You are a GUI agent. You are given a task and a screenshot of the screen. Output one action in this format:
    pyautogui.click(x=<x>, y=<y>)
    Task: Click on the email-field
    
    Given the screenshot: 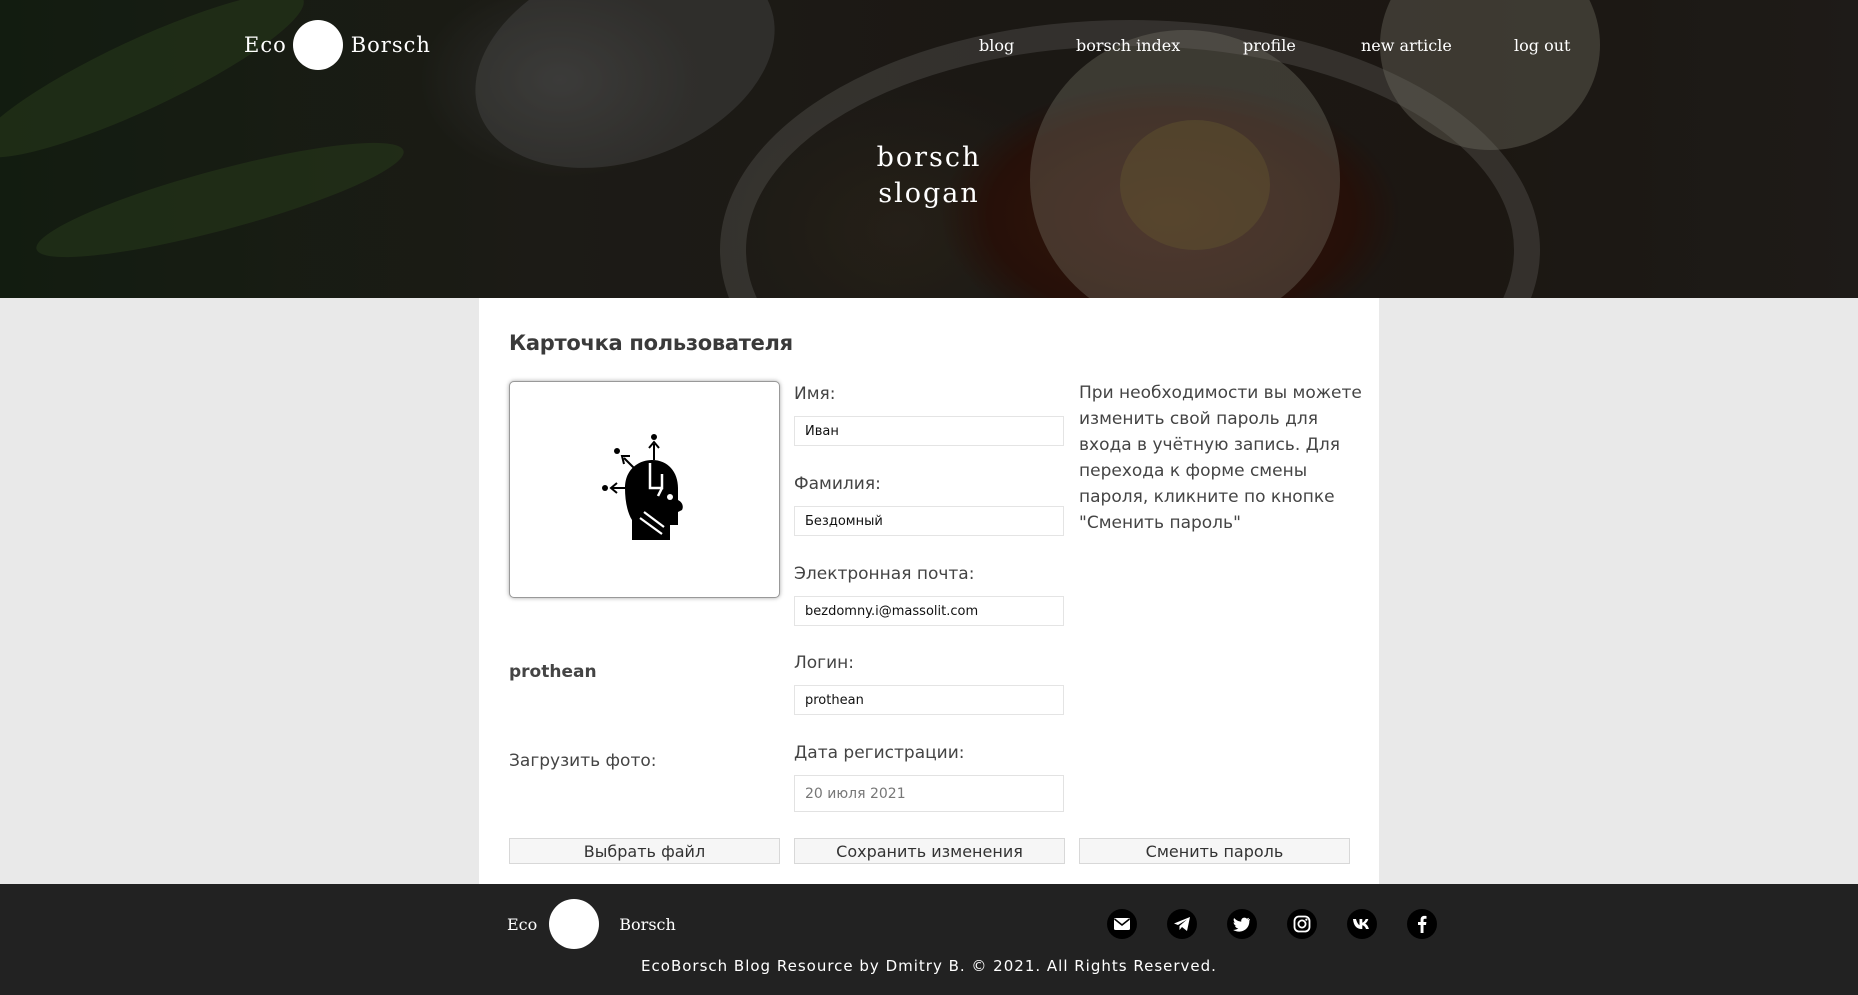 What is the action you would take?
    pyautogui.click(x=929, y=611)
    